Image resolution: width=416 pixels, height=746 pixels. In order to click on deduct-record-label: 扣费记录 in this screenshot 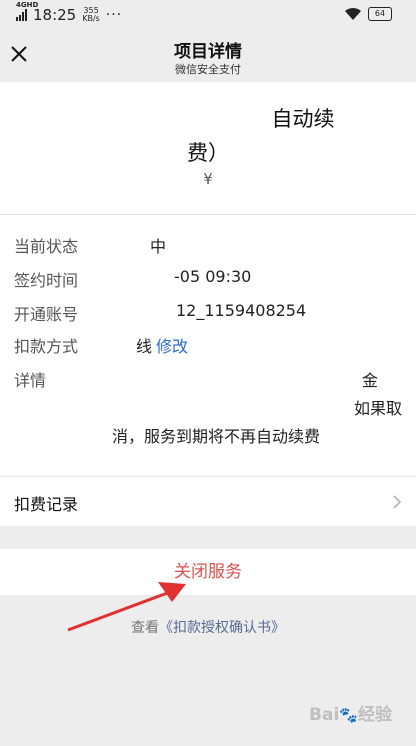, I will do `click(46, 504)`.